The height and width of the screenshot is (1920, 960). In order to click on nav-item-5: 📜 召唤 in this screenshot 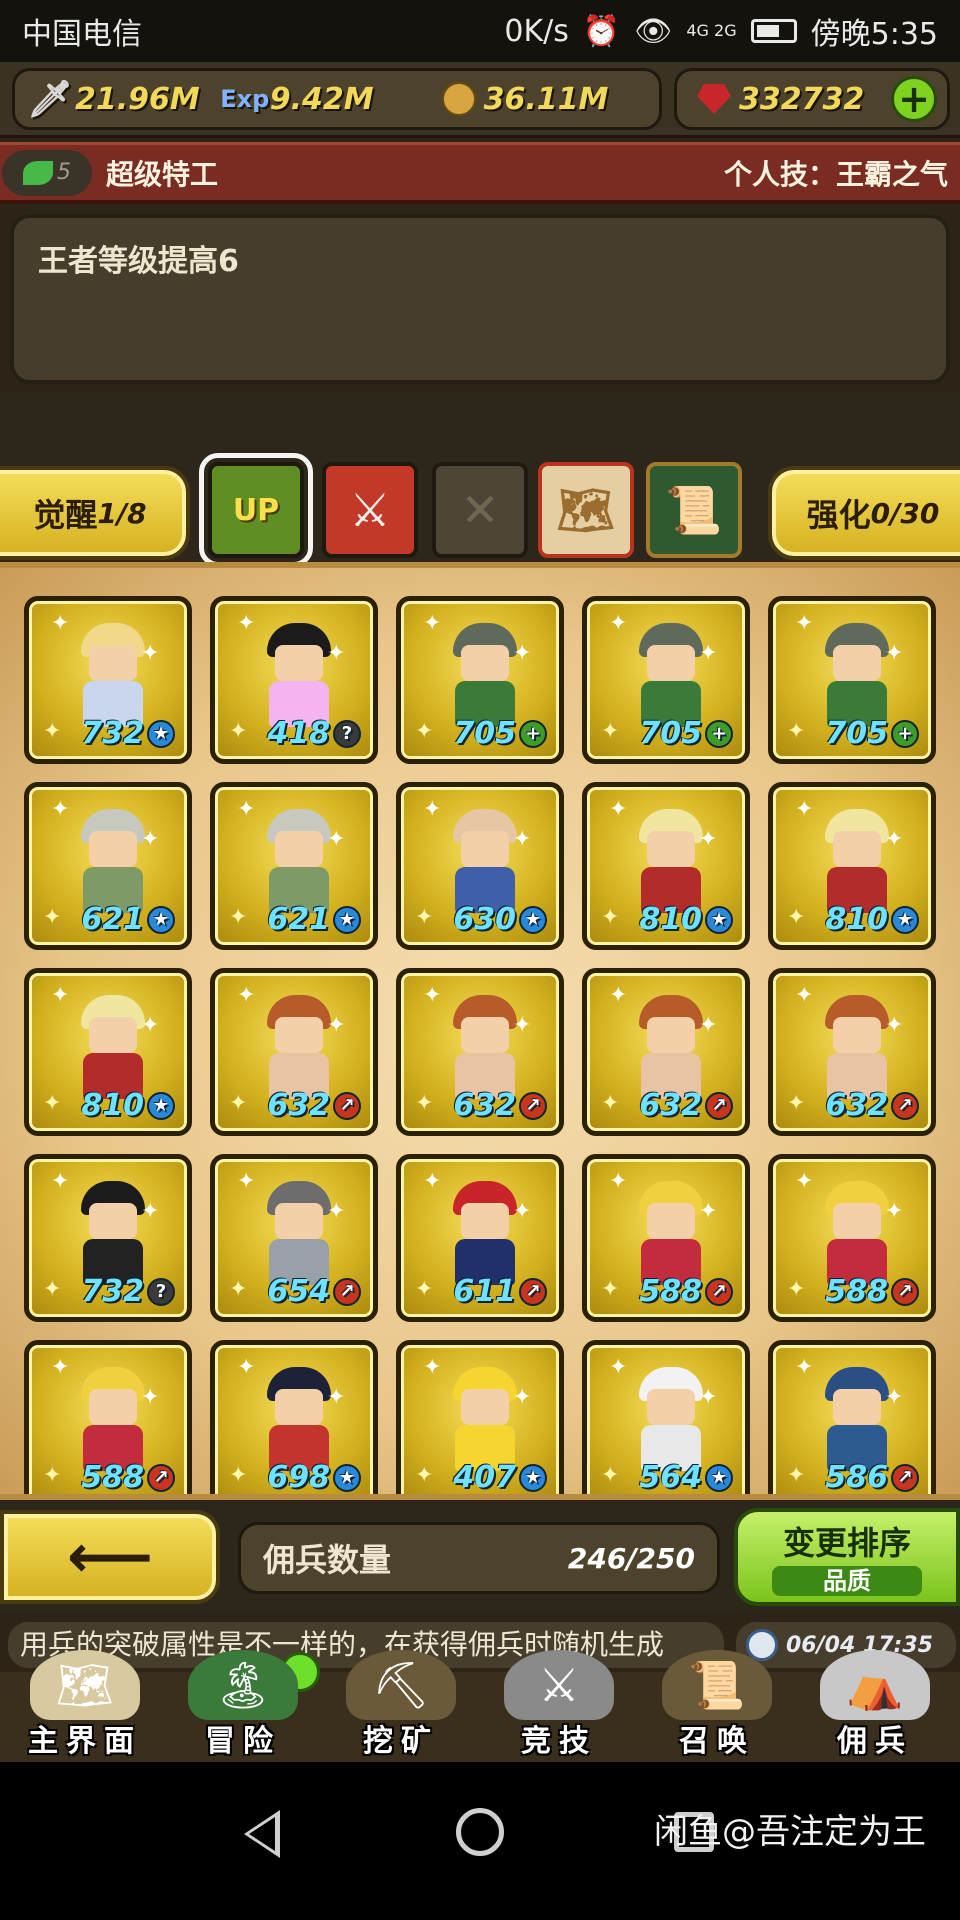, I will do `click(717, 1706)`.